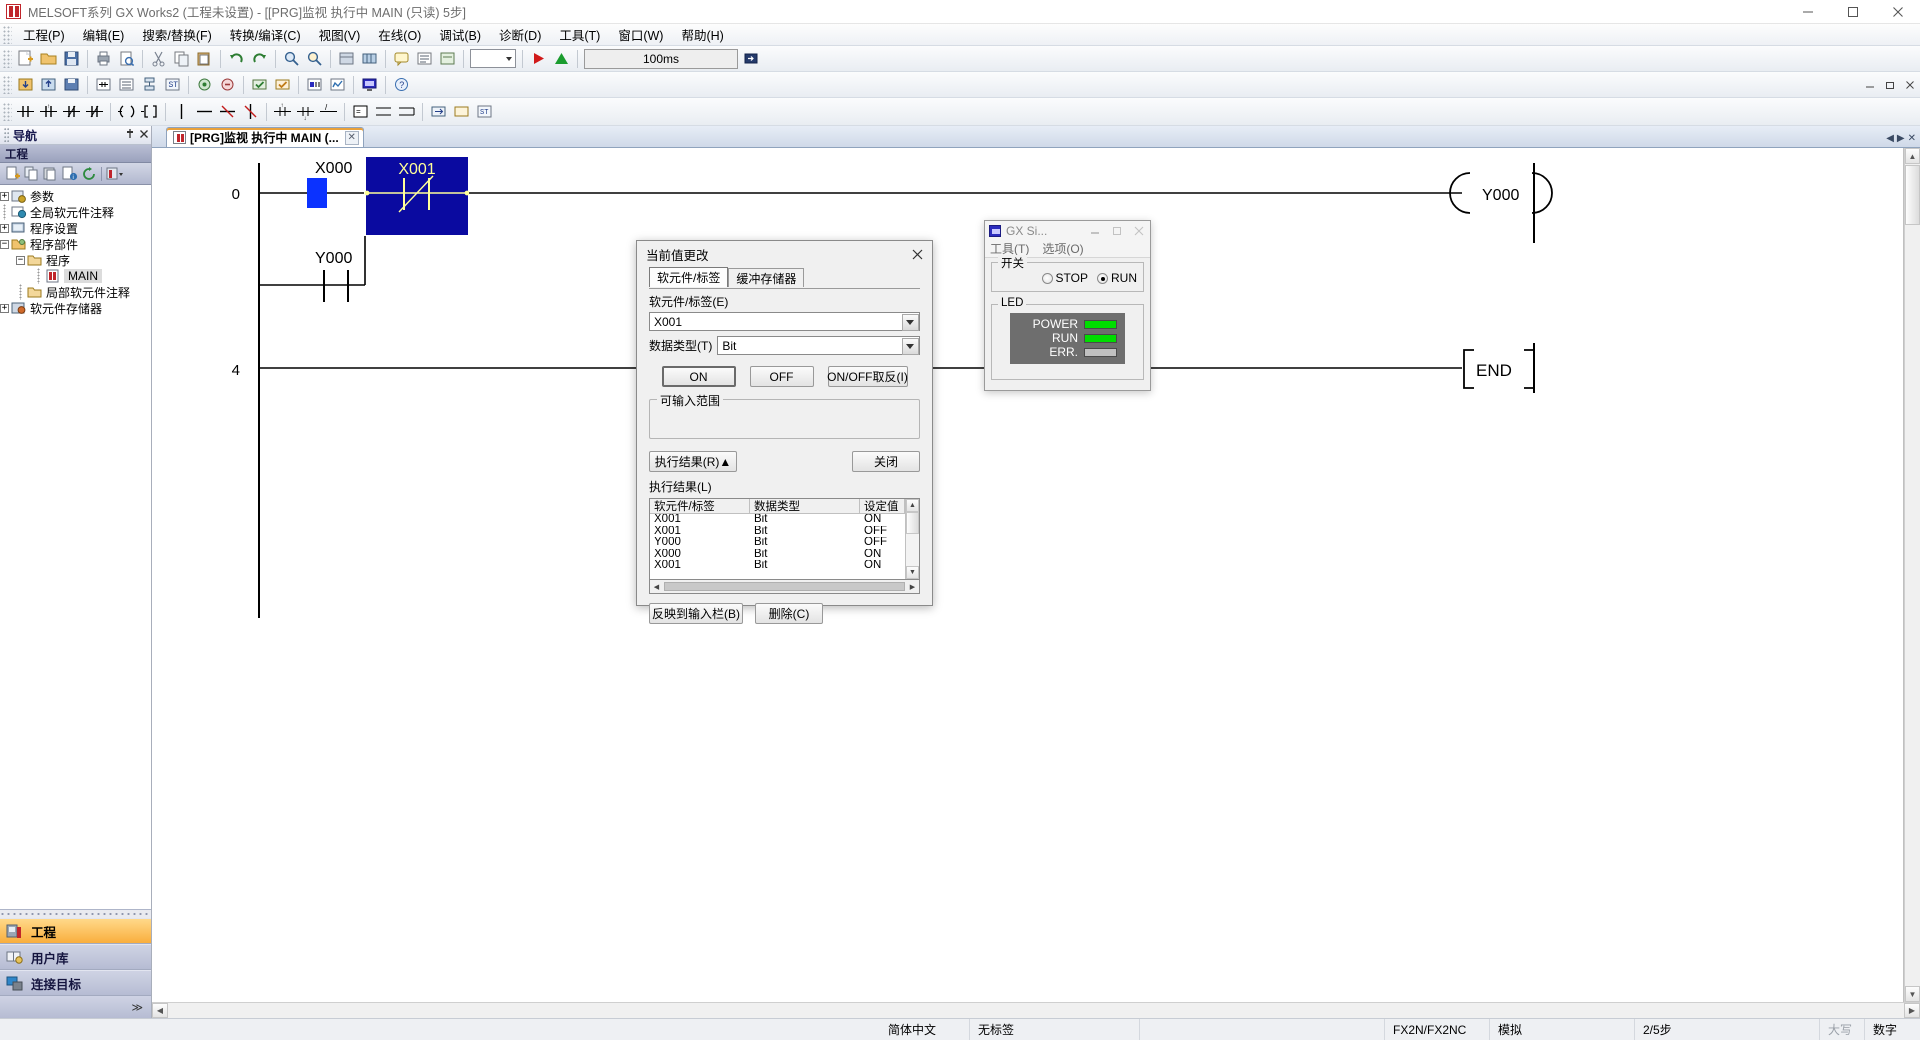  Describe the element at coordinates (383, 111) in the screenshot. I see `open-branch-icon` at that location.